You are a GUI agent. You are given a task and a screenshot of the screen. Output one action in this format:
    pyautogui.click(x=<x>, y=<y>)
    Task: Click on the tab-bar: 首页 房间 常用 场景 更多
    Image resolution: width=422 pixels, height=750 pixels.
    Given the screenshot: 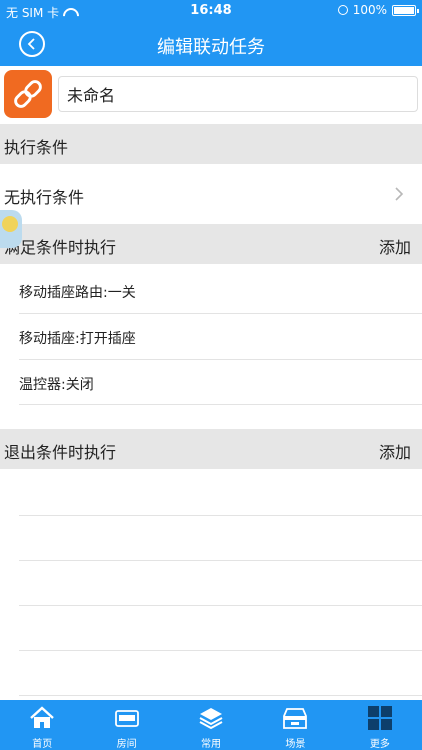 What is the action you would take?
    pyautogui.click(x=211, y=725)
    